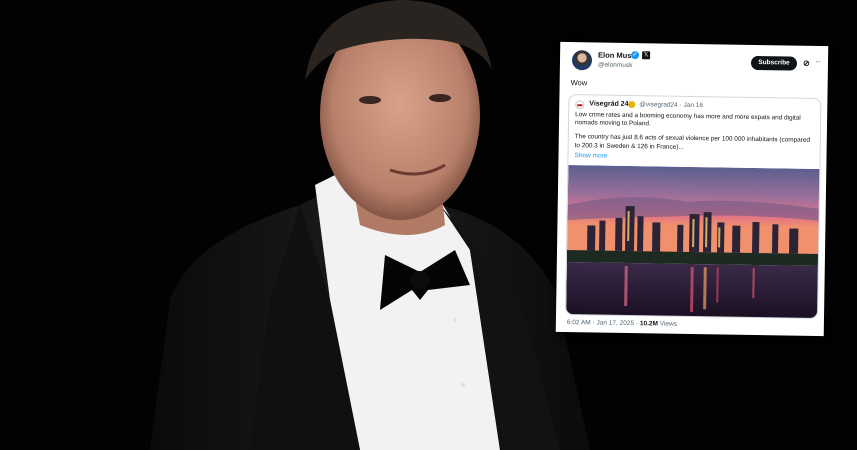 The image size is (857, 450). Describe the element at coordinates (649, 324) in the screenshot. I see `views-count: 10.2M` at that location.